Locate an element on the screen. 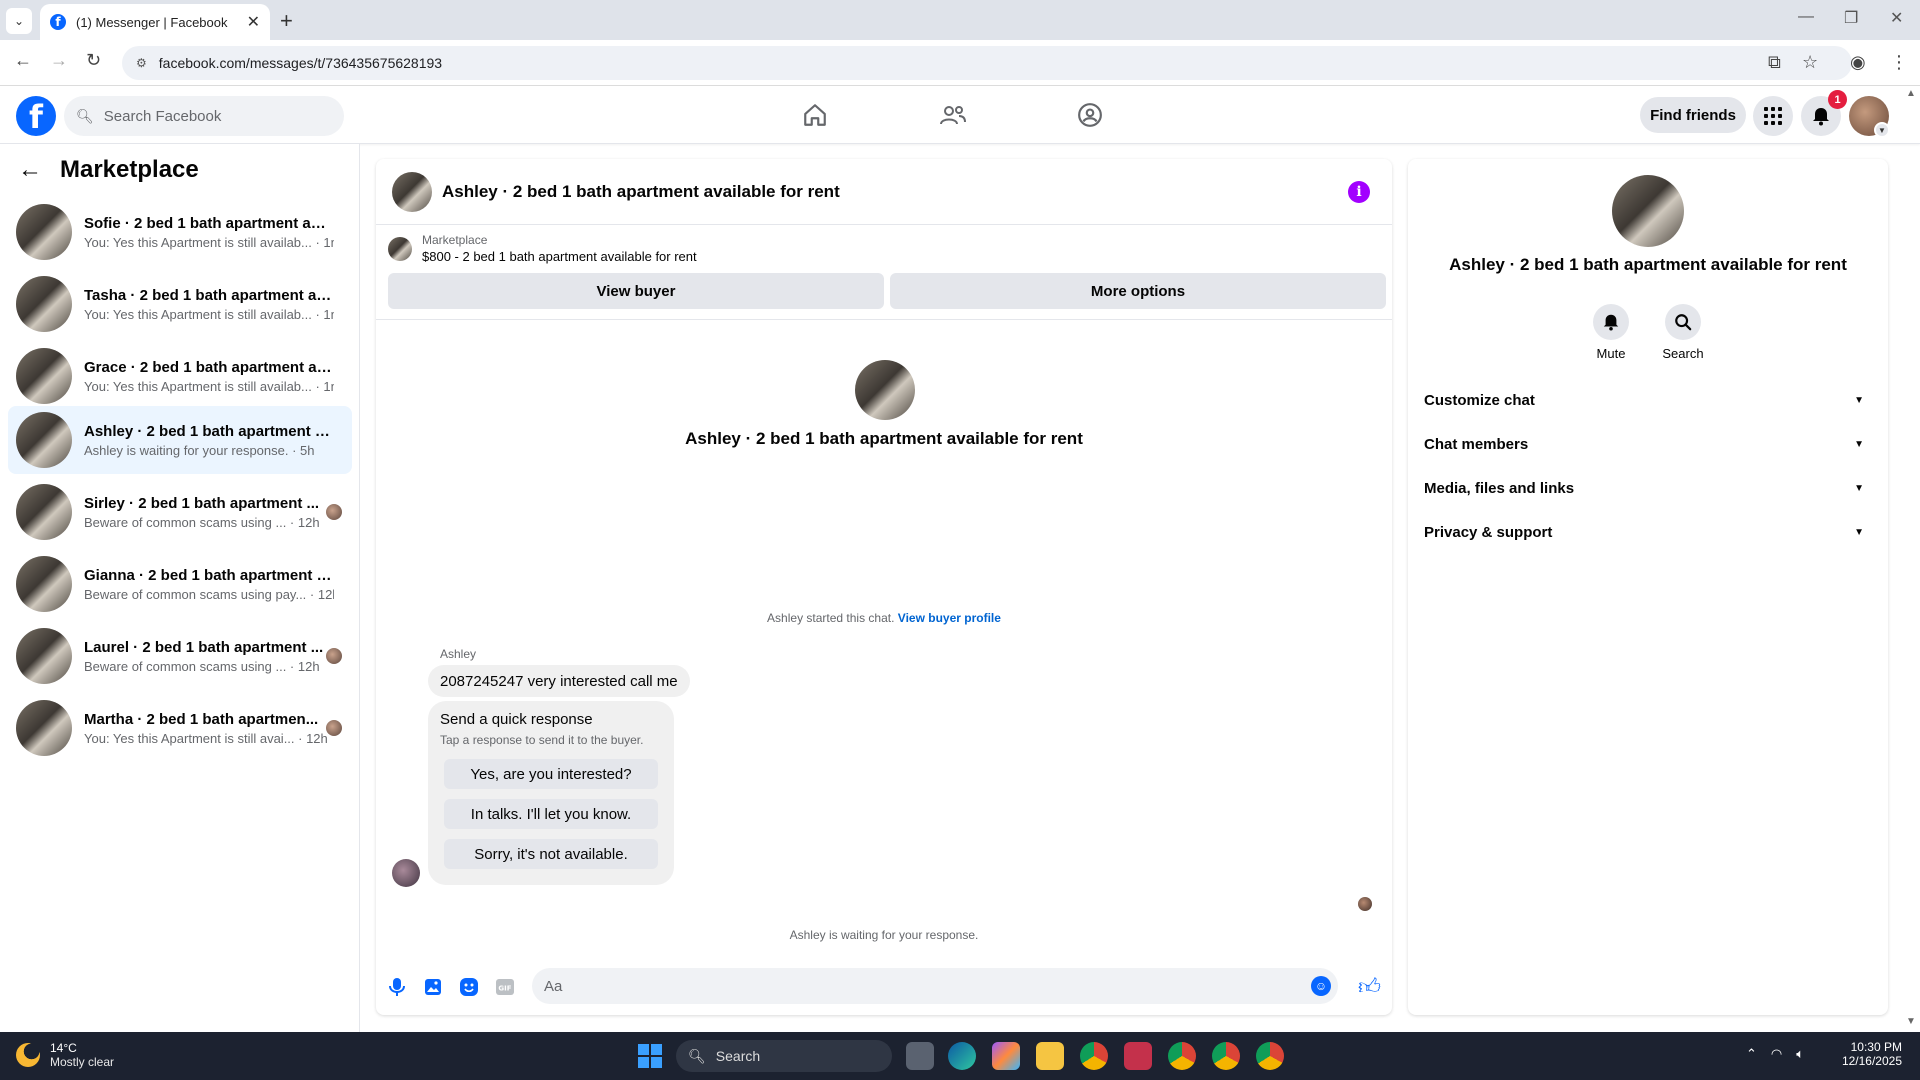  close-window-icon: ✕ is located at coordinates (1896, 18).